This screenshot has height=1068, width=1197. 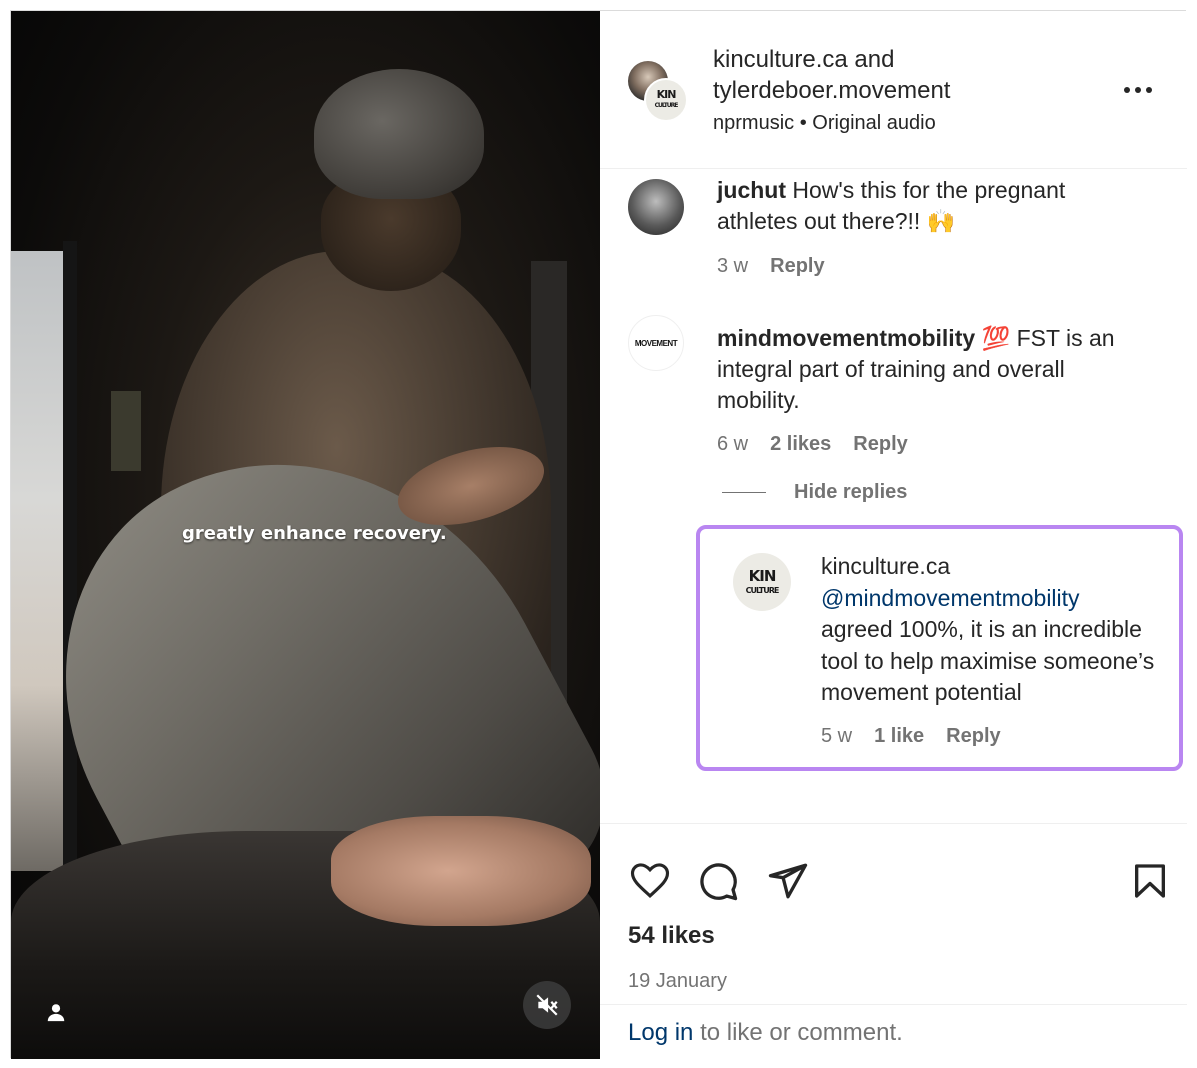 I want to click on heart-icon, so click(x=650, y=881).